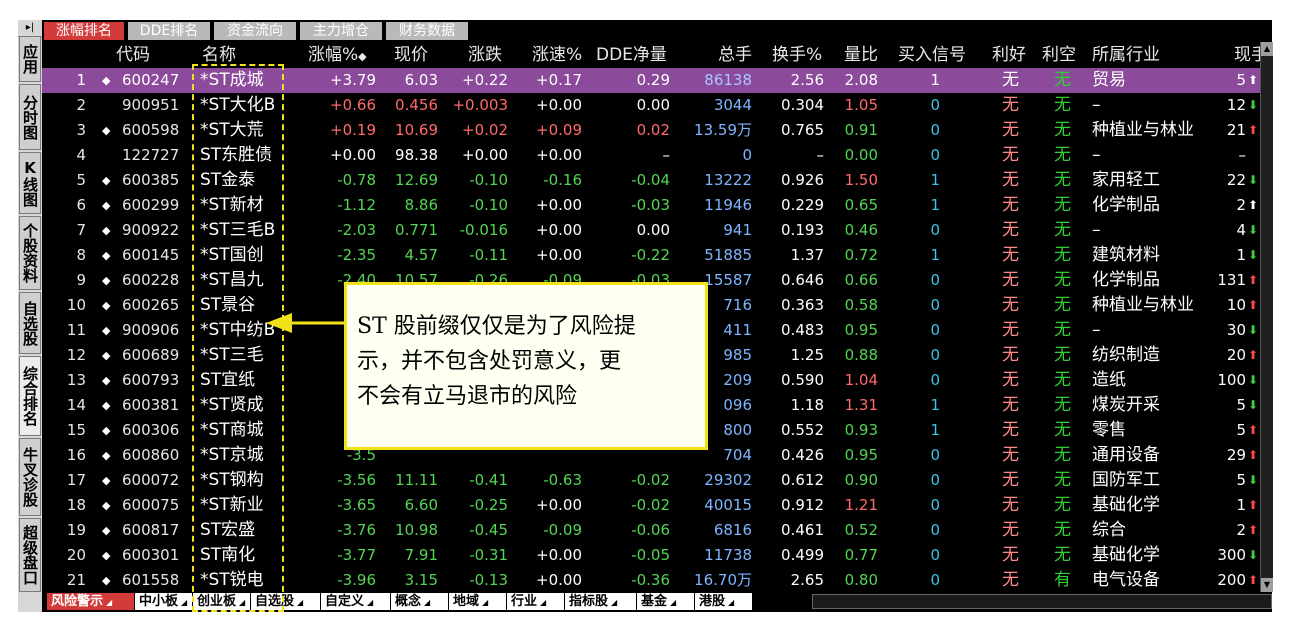  Describe the element at coordinates (337, 55) in the screenshot. I see `header-change-pct: 涨幅%◆` at that location.